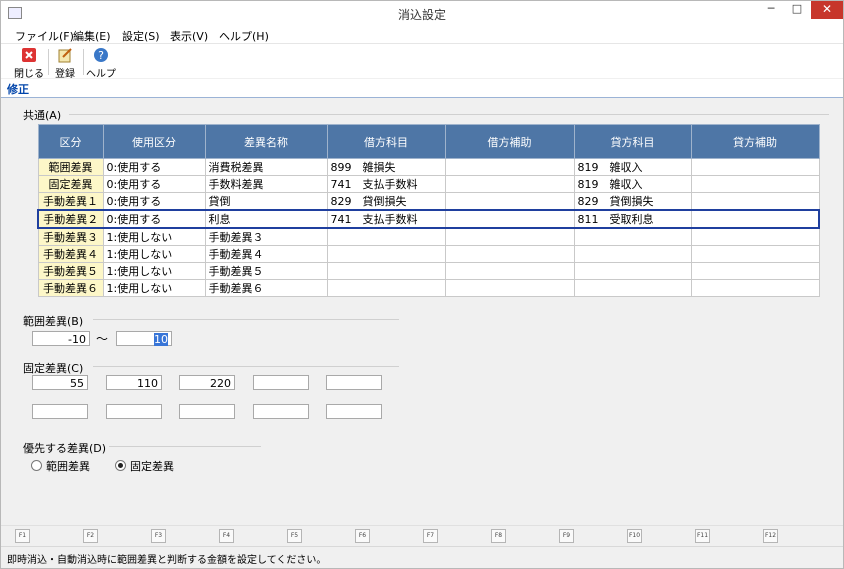  I want to click on table-row: 手動差異１ 0:使用する 貸倒 829 貸倒損失 829 貸倒損失, so click(428, 201).